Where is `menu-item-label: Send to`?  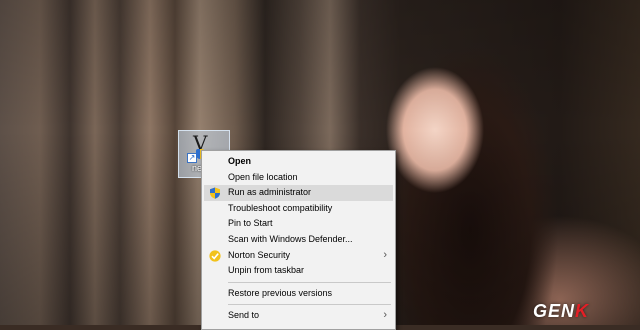
menu-item-label: Send to is located at coordinates (244, 315).